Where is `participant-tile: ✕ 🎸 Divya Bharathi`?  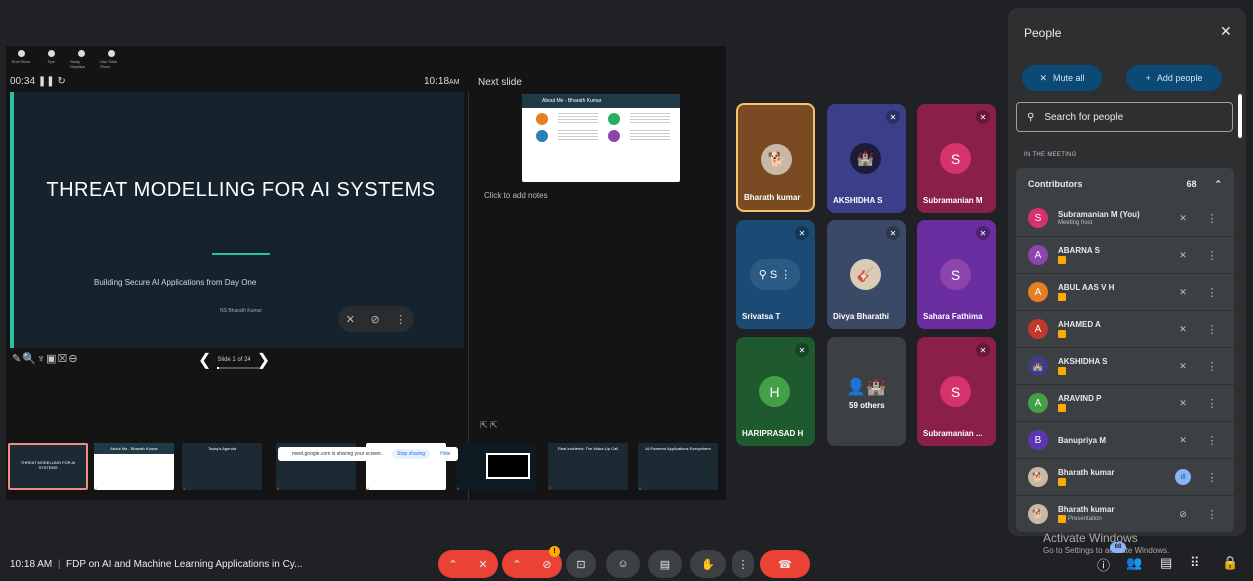
participant-tile: ✕ 🎸 Divya Bharathi is located at coordinates (866, 274).